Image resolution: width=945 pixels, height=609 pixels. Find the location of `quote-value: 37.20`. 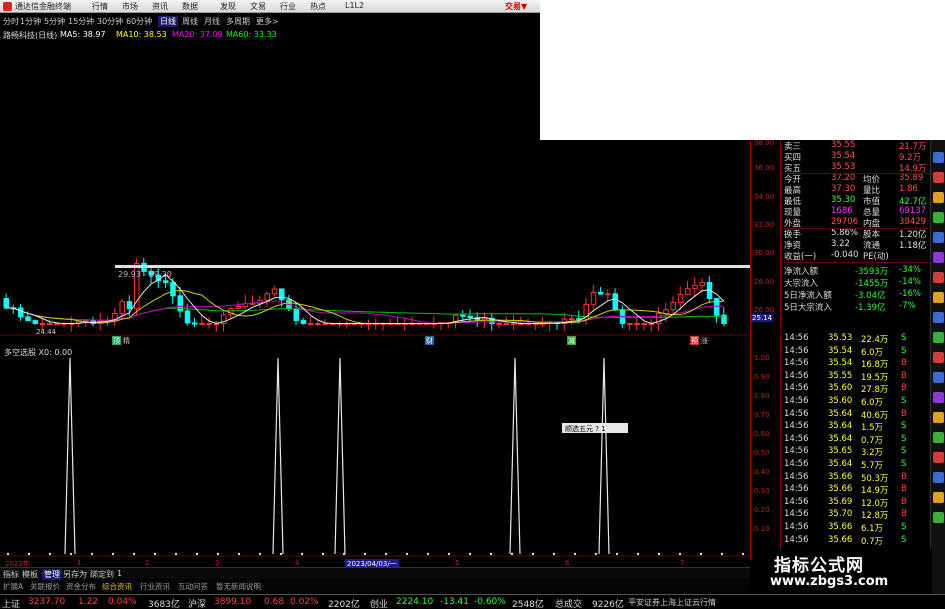

quote-value: 37.20 is located at coordinates (843, 178).